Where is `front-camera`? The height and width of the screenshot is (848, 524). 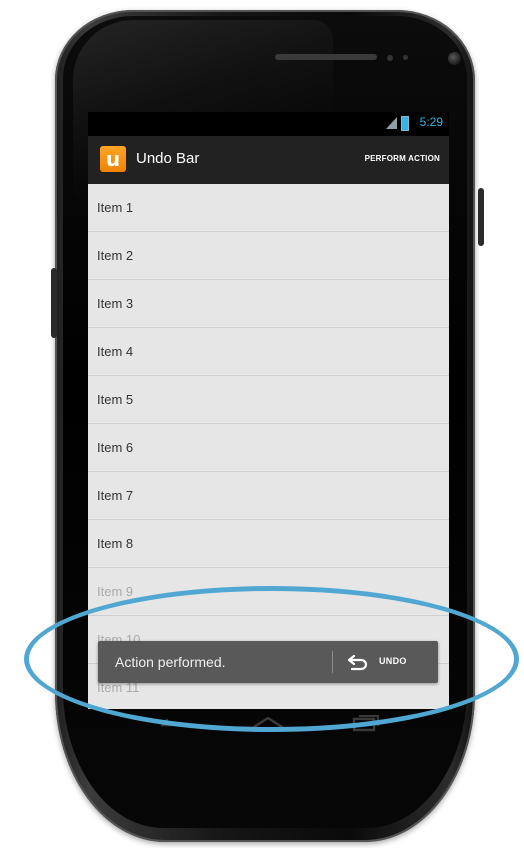 front-camera is located at coordinates (454, 58).